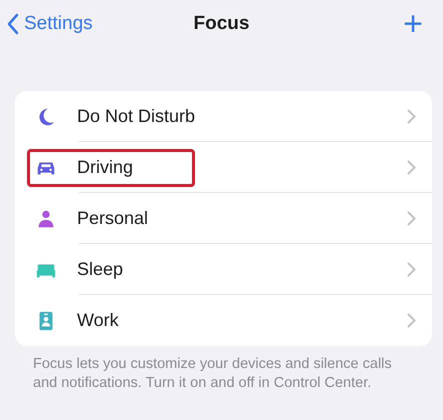  What do you see at coordinates (223, 116) in the screenshot?
I see `focus-list-row: Do Not Disturb` at bounding box center [223, 116].